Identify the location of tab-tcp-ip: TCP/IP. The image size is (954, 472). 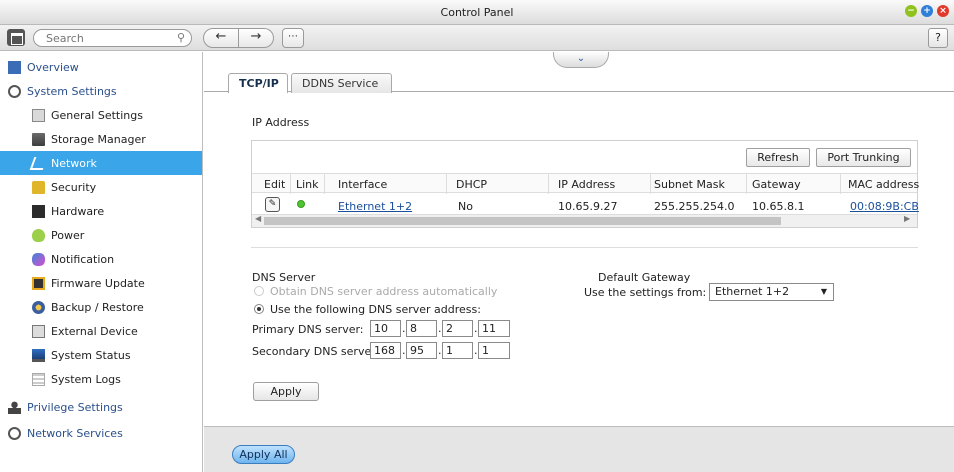
(258, 83).